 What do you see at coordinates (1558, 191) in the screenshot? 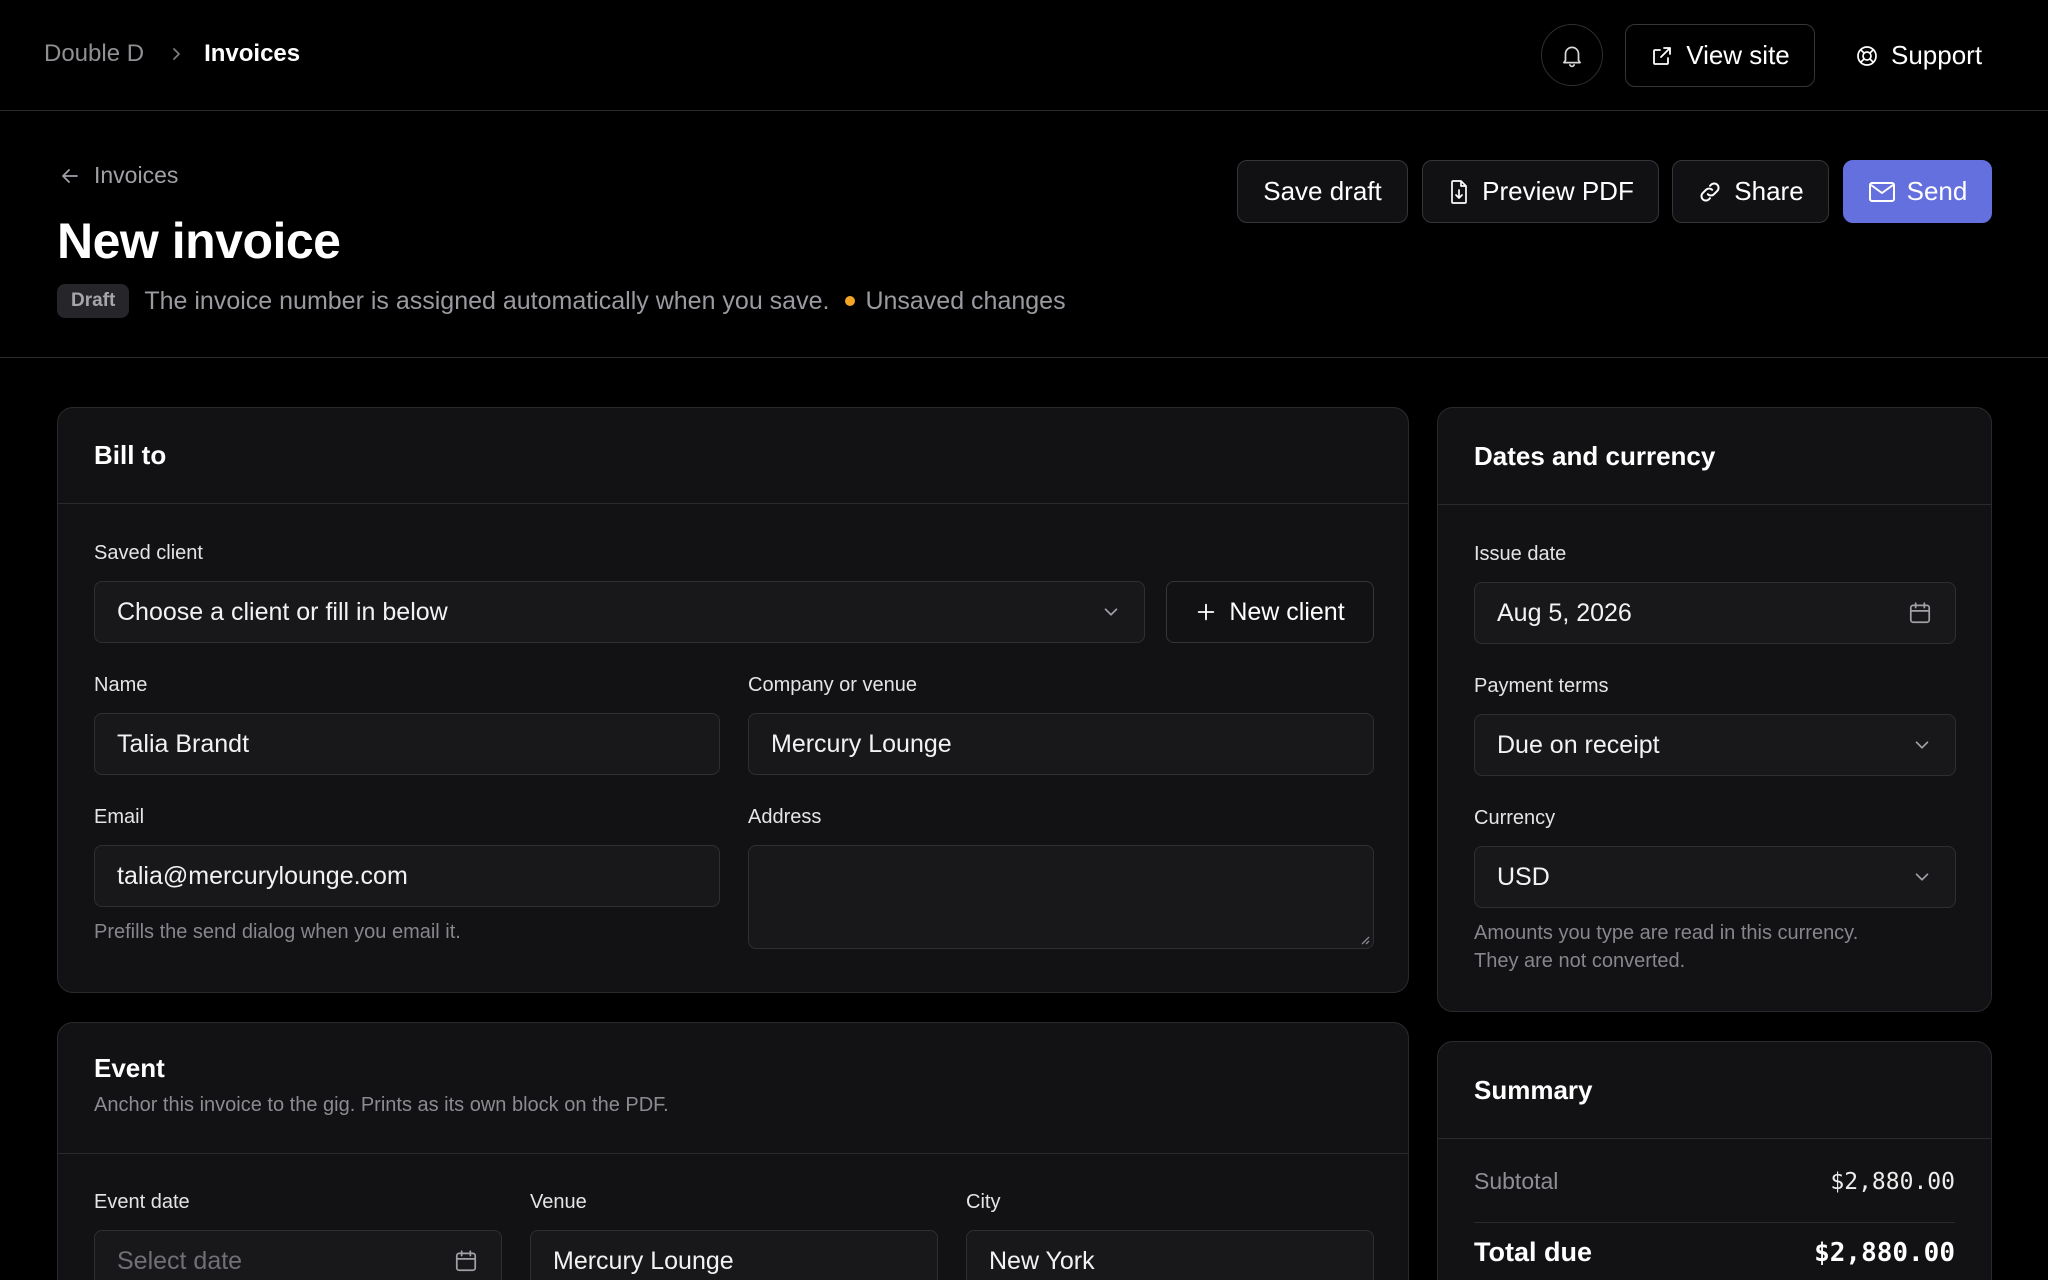
I see `preview-pdf-label: Preview PDF` at bounding box center [1558, 191].